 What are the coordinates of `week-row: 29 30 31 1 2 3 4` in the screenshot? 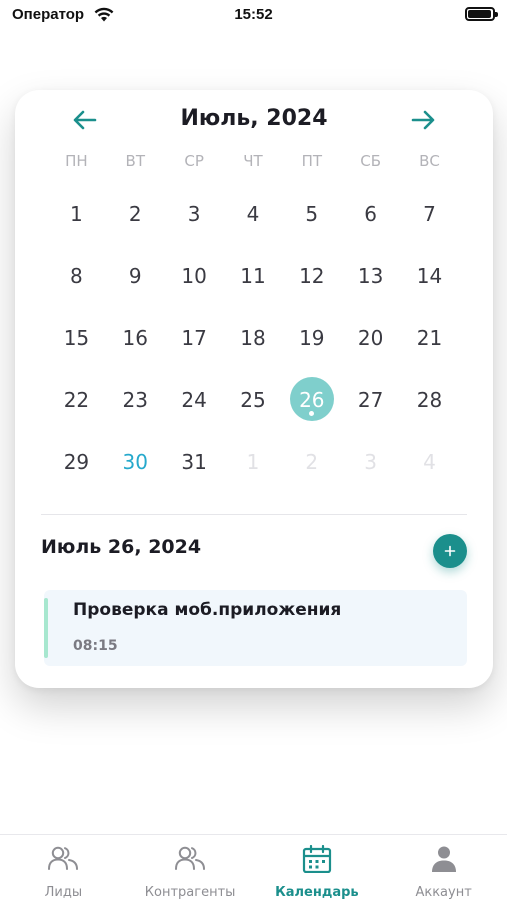 It's located at (253, 469).